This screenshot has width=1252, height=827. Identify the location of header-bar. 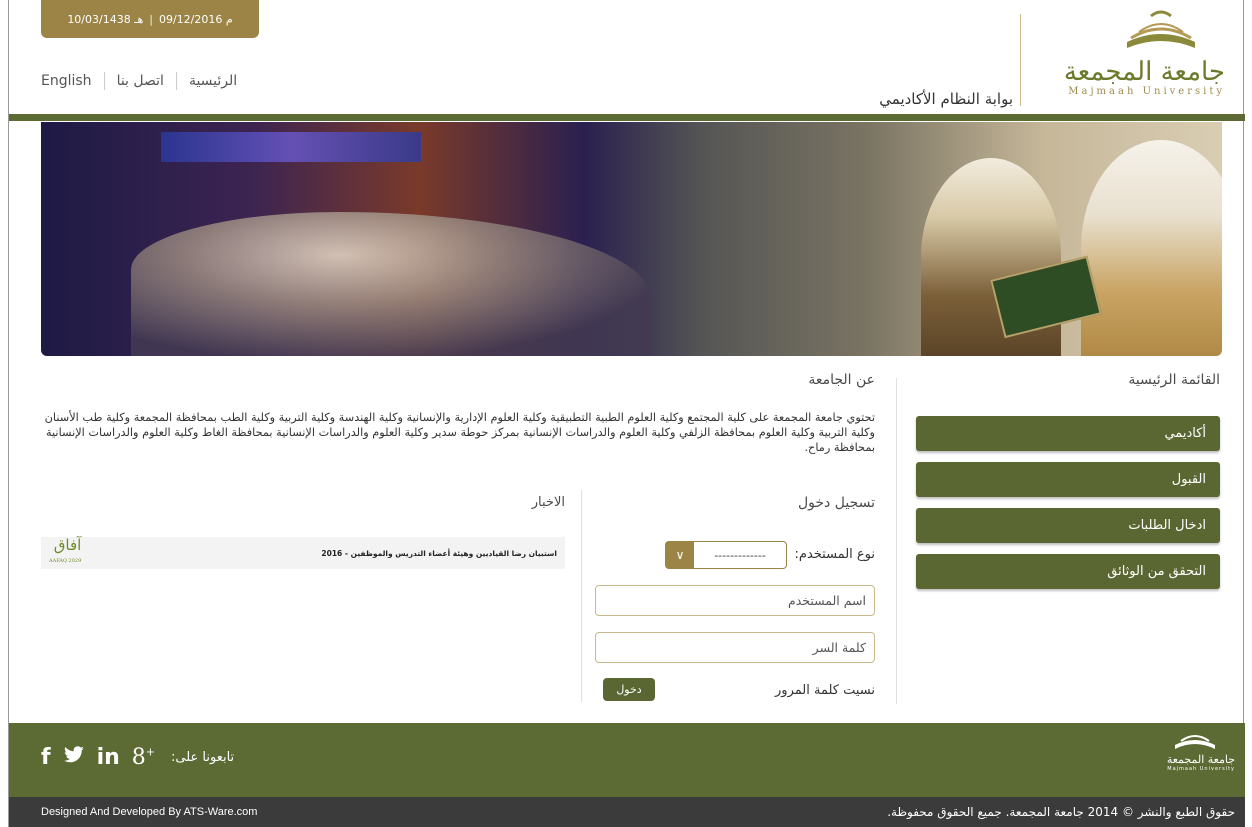
(627, 117).